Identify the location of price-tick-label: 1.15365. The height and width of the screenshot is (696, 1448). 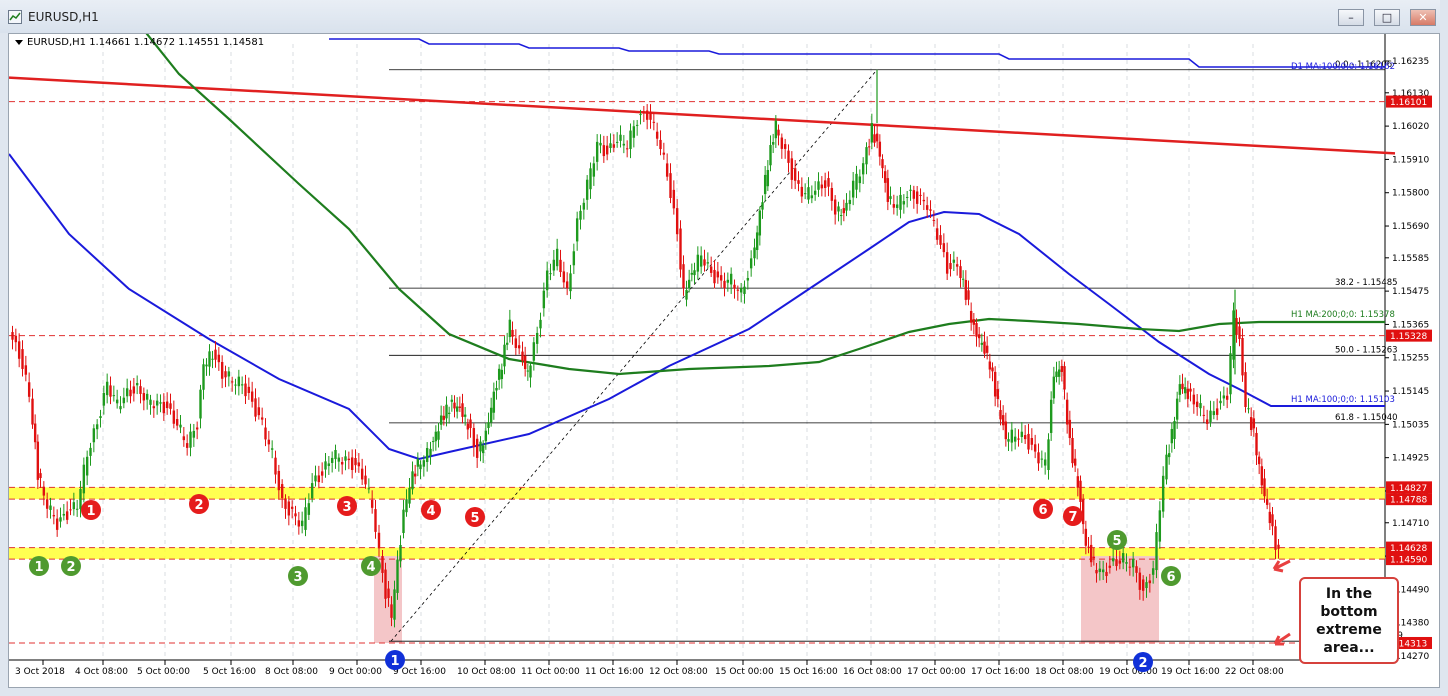
(1410, 325).